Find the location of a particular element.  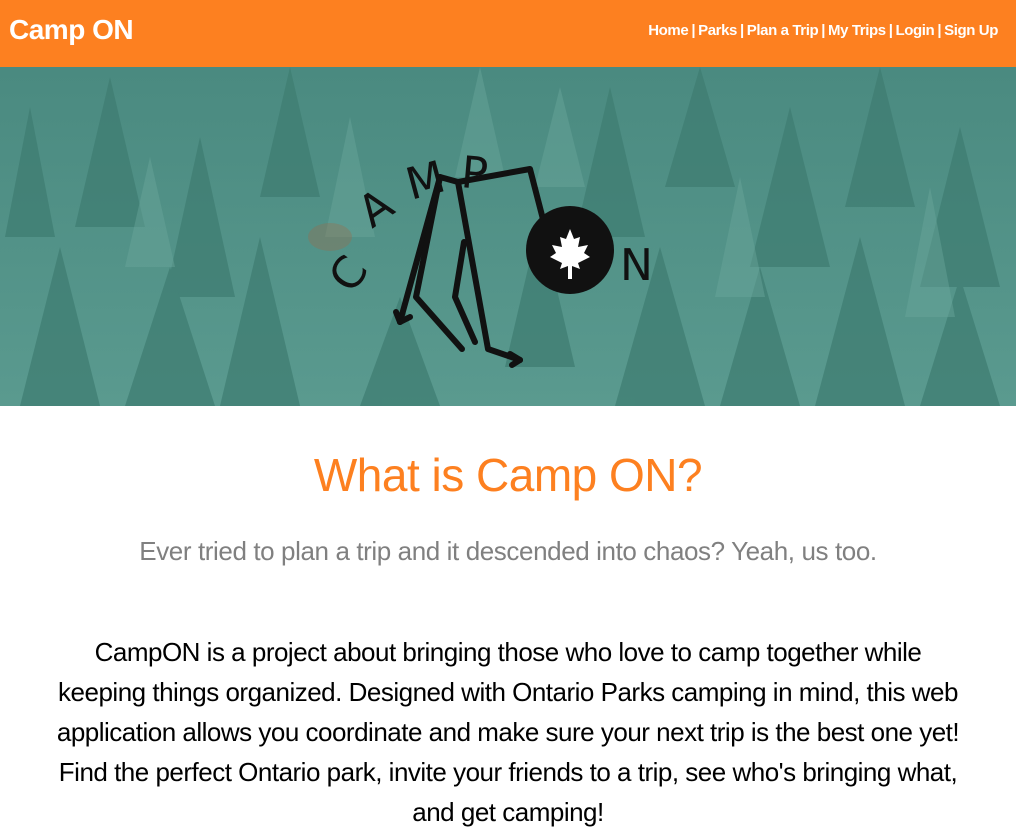

nav-link-my-trips: My Trips is located at coordinates (857, 30).